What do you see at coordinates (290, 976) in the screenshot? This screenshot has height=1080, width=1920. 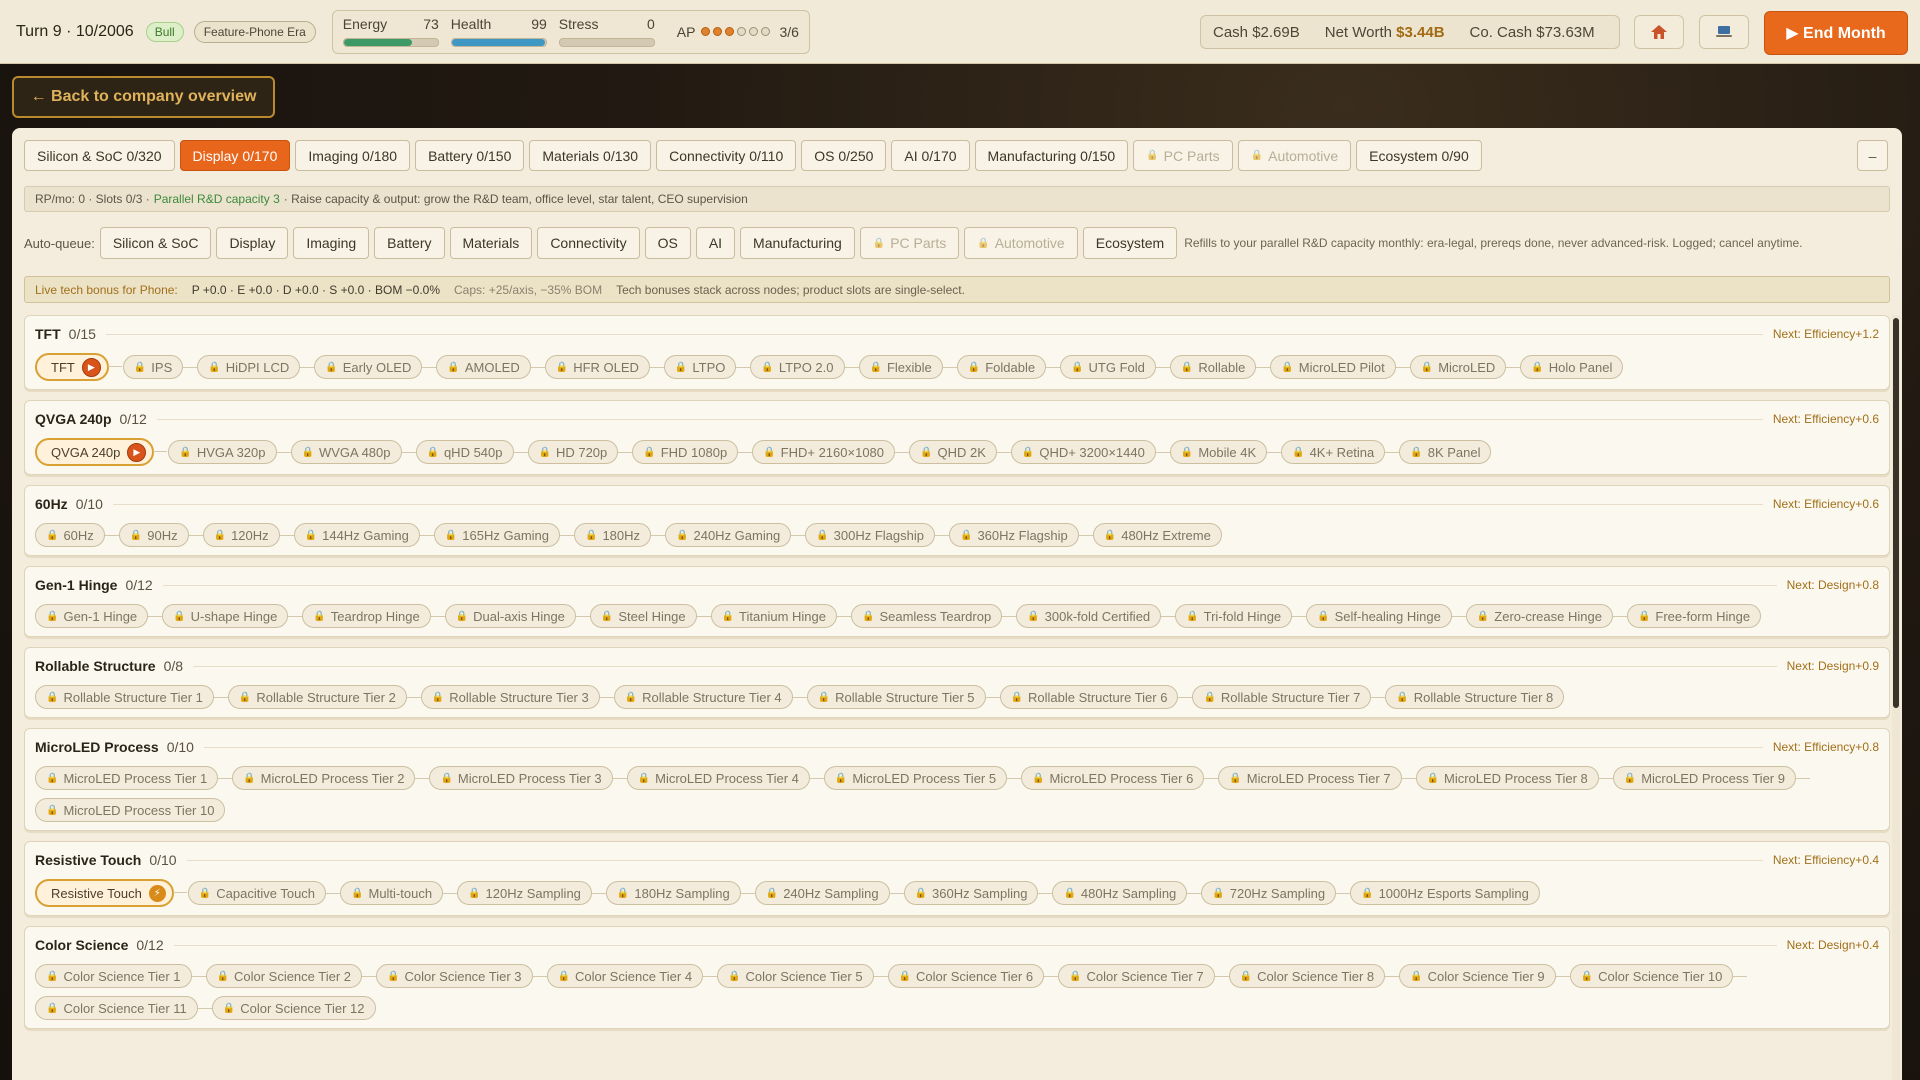 I see `tech-node-locked: 🔒 Color Science Tier 2` at bounding box center [290, 976].